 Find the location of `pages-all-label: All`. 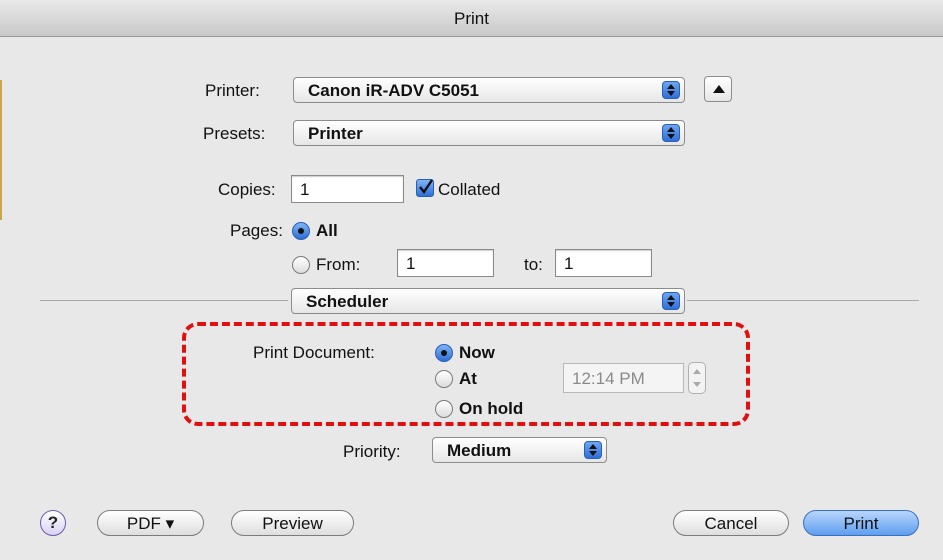

pages-all-label: All is located at coordinates (327, 230).